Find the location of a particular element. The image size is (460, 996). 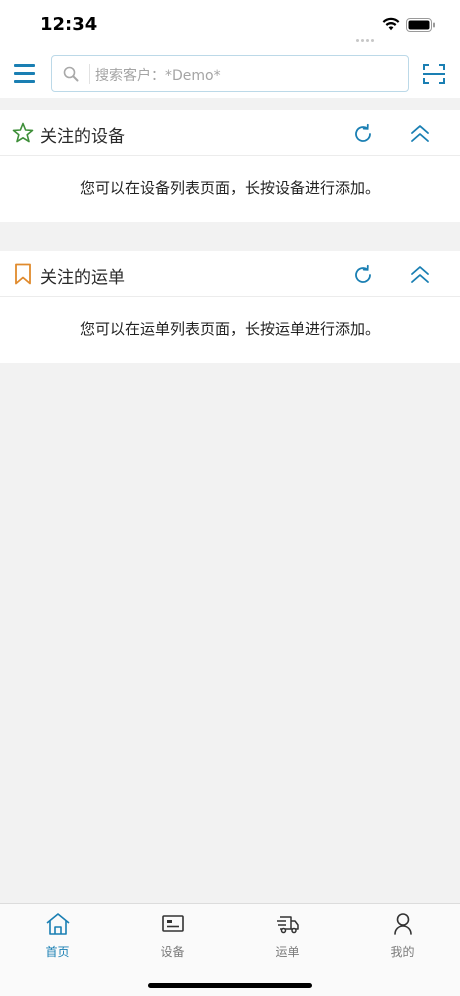

tab-devices: 设备 is located at coordinates (172, 934).